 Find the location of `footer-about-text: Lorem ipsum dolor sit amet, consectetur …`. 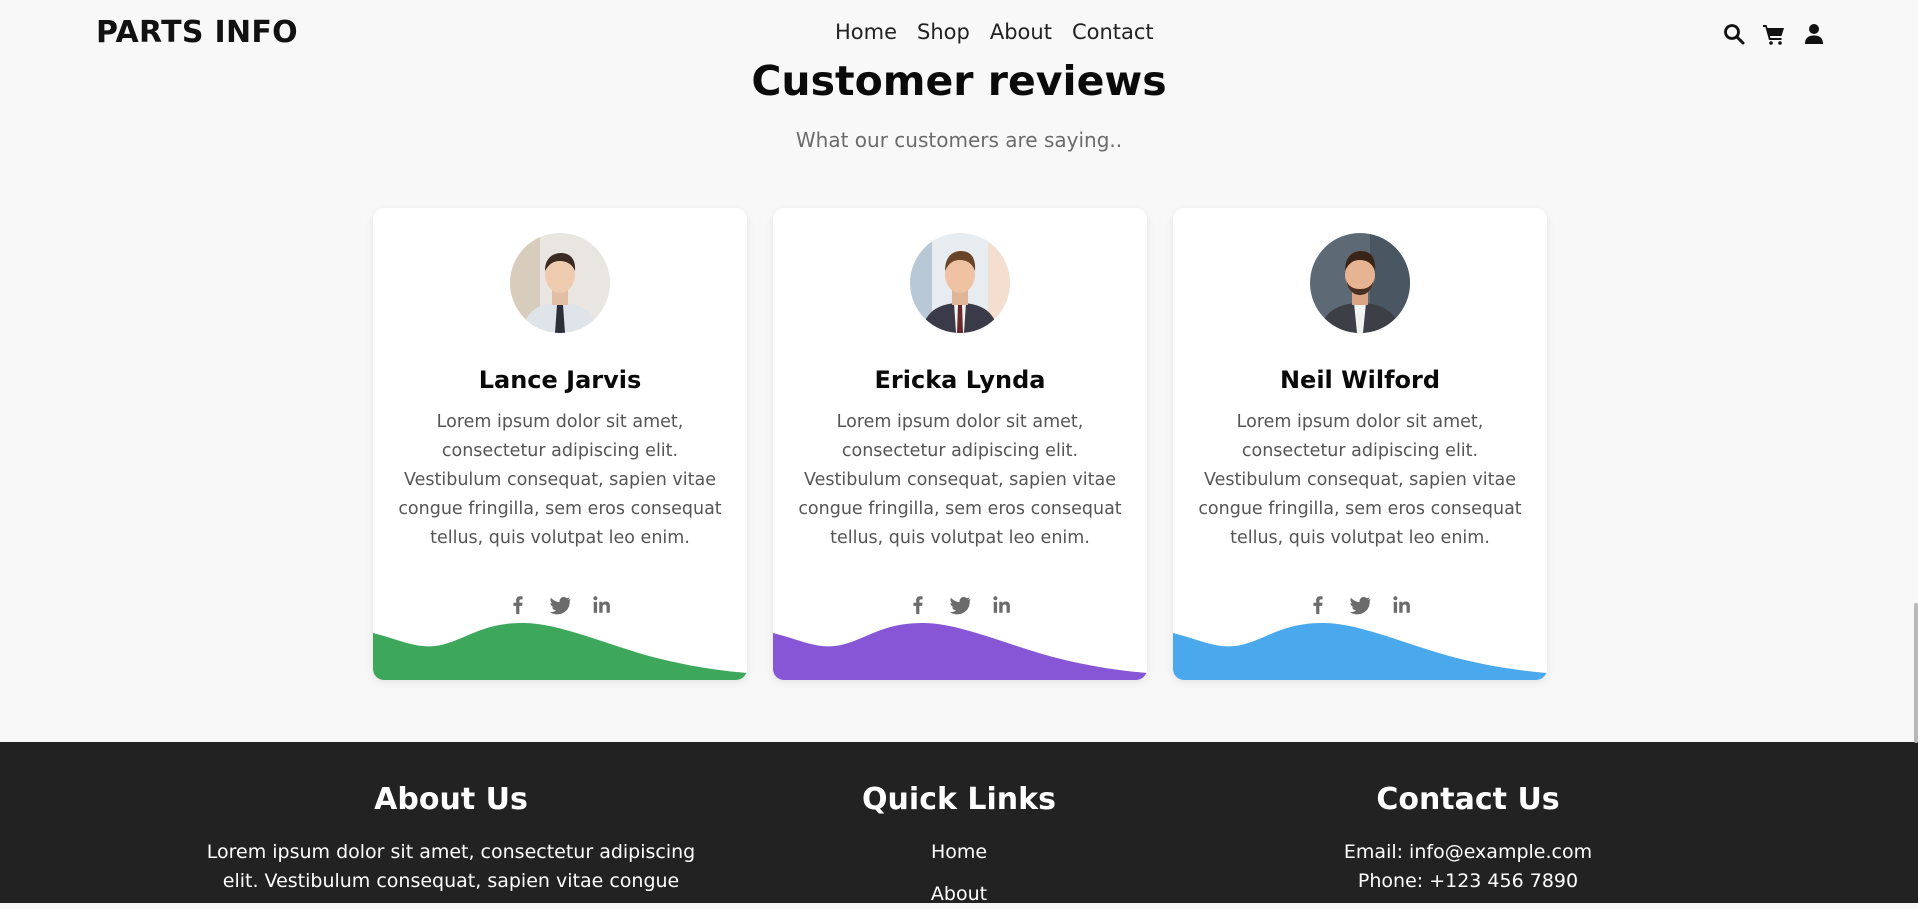

footer-about-text: Lorem ipsum dolor sit amet, consectetur … is located at coordinates (451, 866).